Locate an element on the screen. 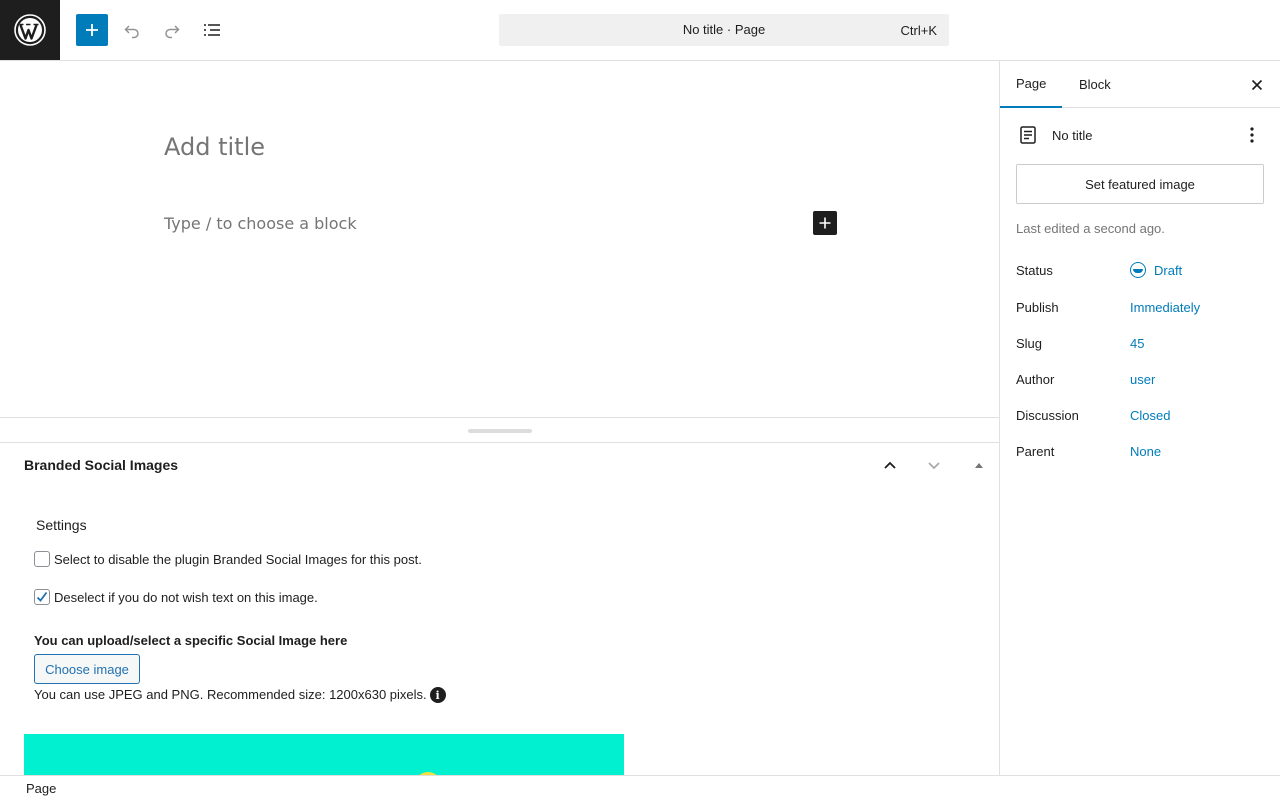 The width and height of the screenshot is (1280, 800). text-toggle-checkbox is located at coordinates (42, 597).